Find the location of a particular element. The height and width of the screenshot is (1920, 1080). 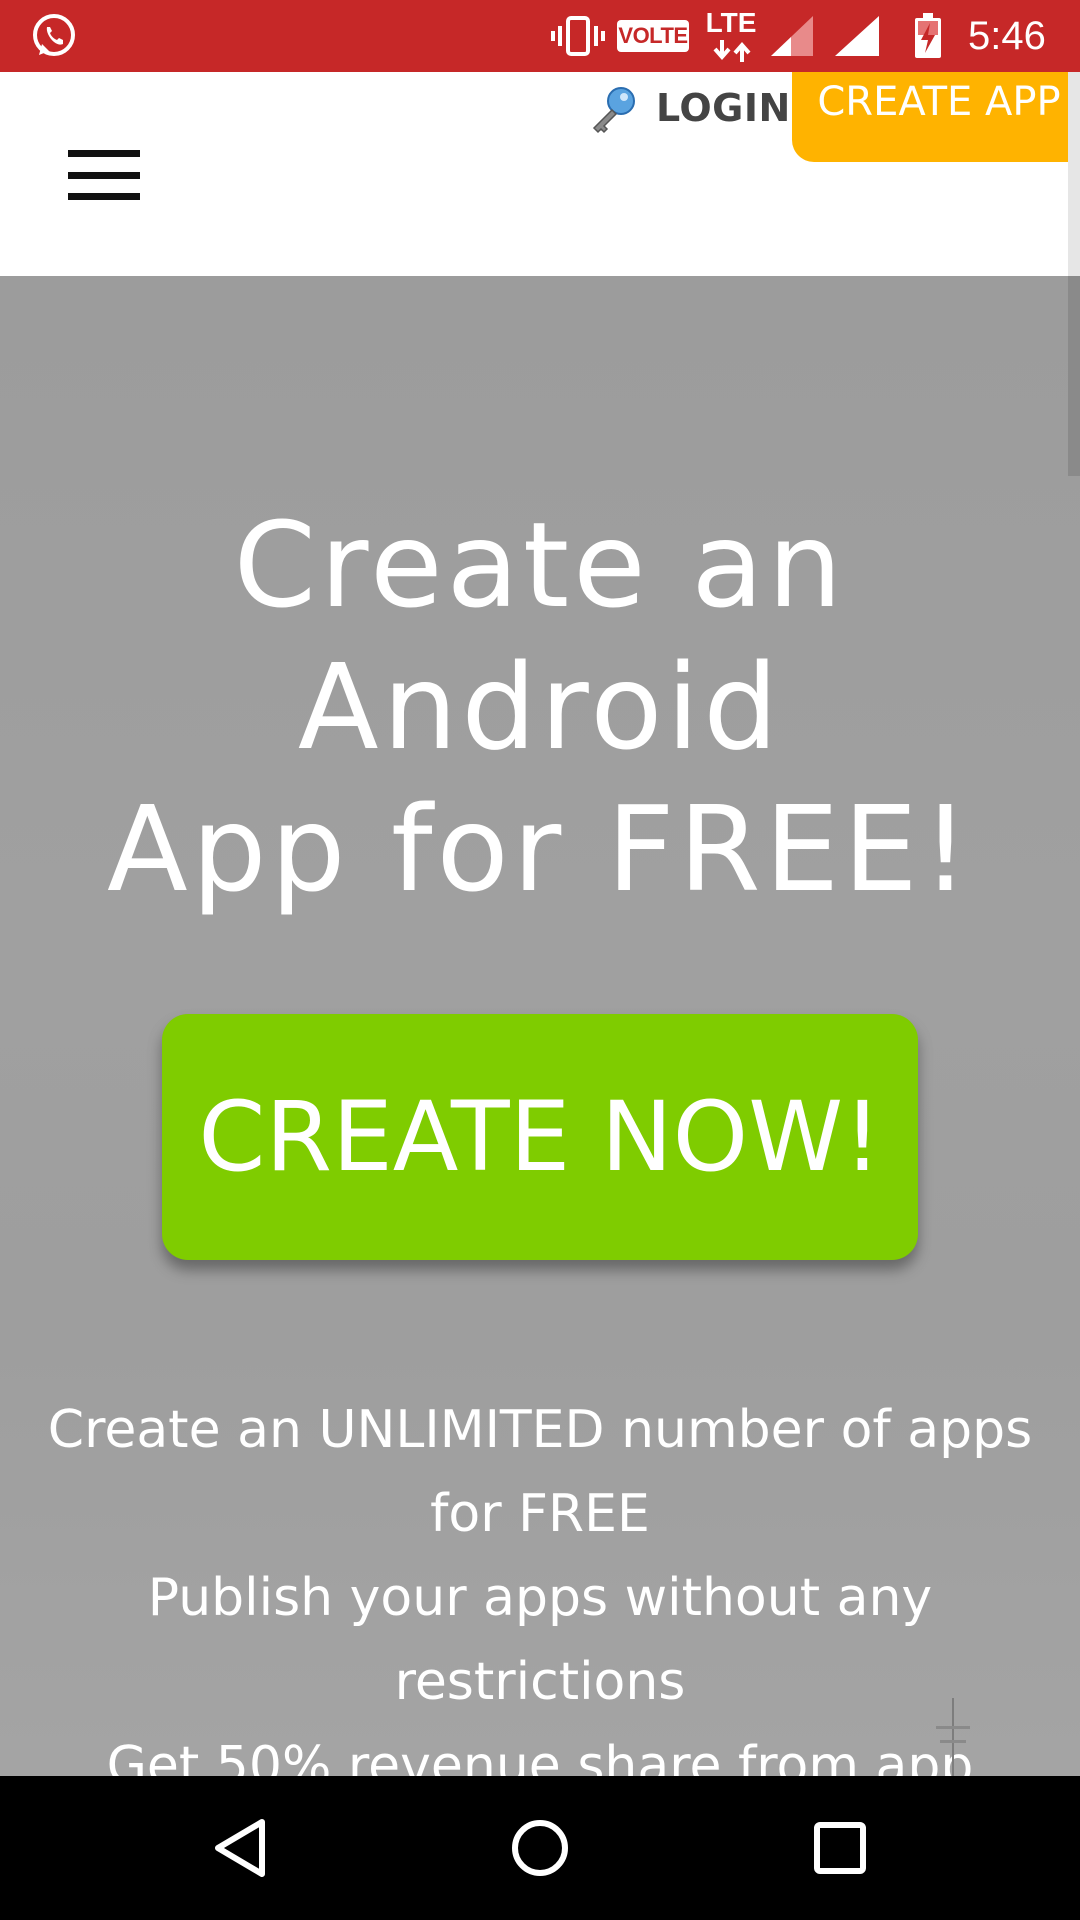

recents-icon is located at coordinates (840, 1848).